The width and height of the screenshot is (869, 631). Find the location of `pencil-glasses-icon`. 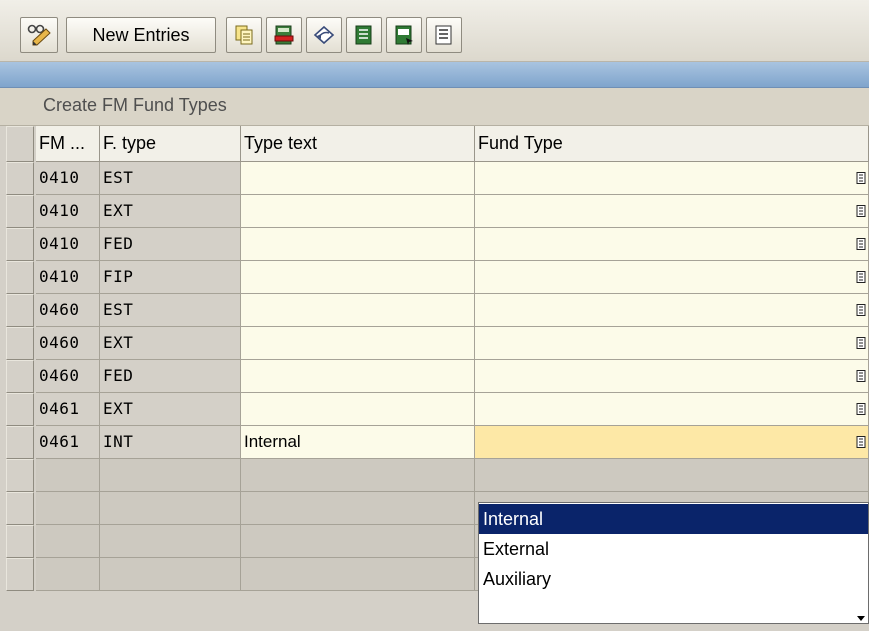

pencil-glasses-icon is located at coordinates (39, 35).